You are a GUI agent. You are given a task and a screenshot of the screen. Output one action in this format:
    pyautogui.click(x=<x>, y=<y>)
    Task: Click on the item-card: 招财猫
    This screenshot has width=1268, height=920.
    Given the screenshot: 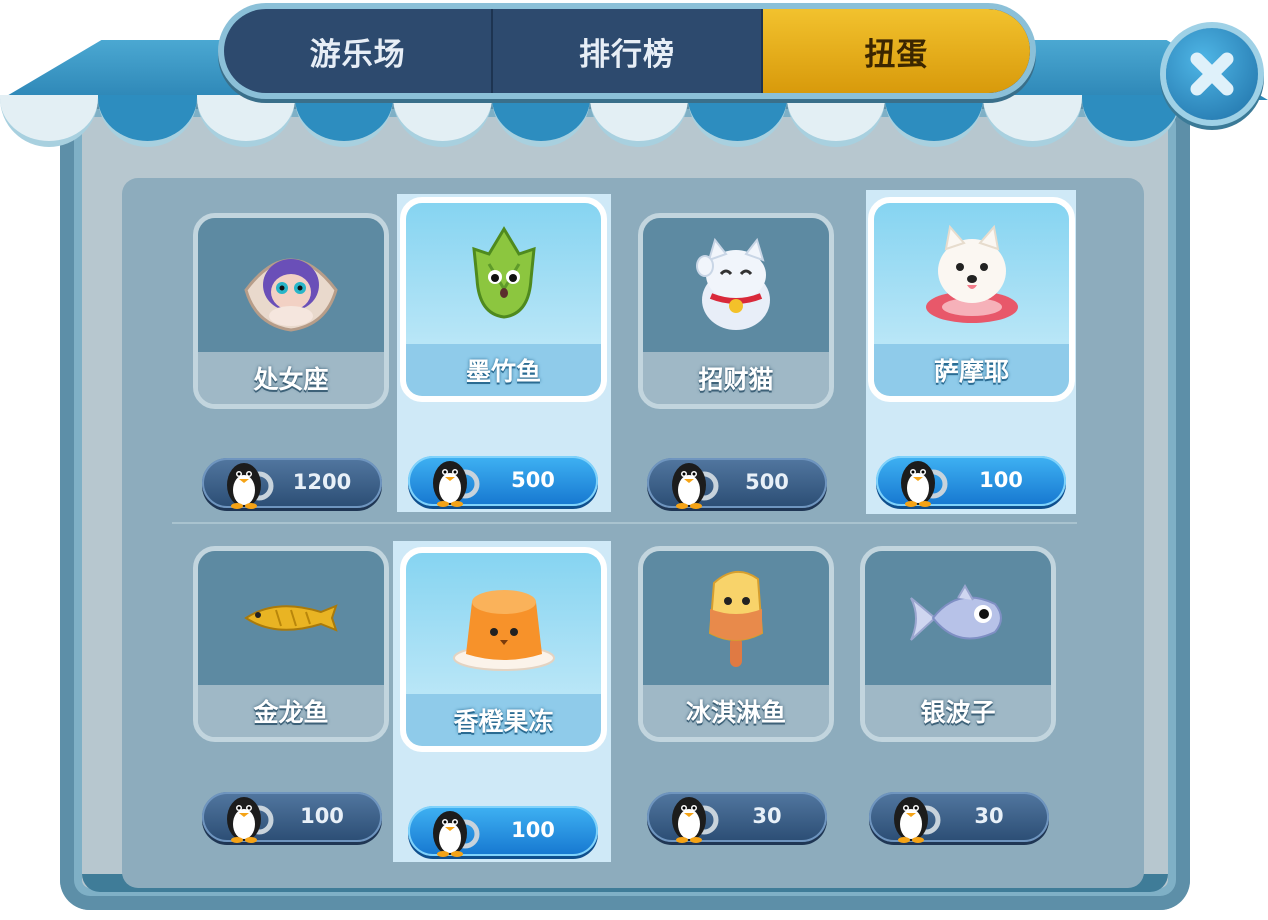 What is the action you would take?
    pyautogui.click(x=736, y=311)
    